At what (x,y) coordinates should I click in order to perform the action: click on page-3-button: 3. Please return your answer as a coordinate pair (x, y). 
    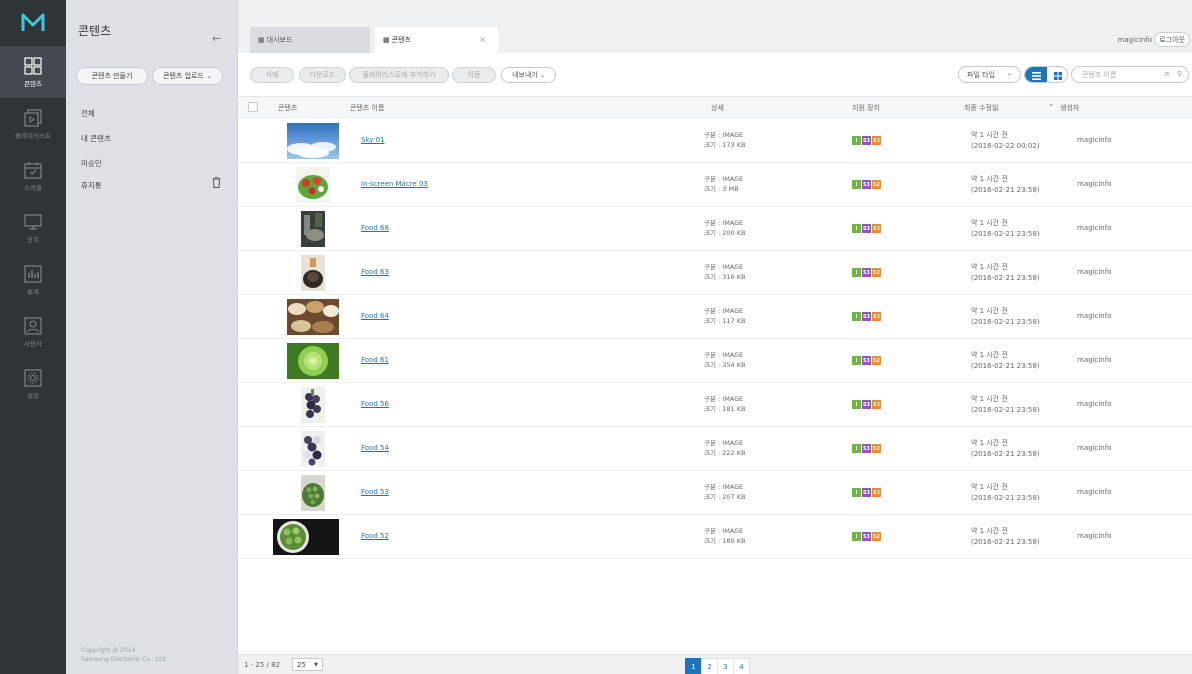
    Looking at the image, I should click on (725, 666).